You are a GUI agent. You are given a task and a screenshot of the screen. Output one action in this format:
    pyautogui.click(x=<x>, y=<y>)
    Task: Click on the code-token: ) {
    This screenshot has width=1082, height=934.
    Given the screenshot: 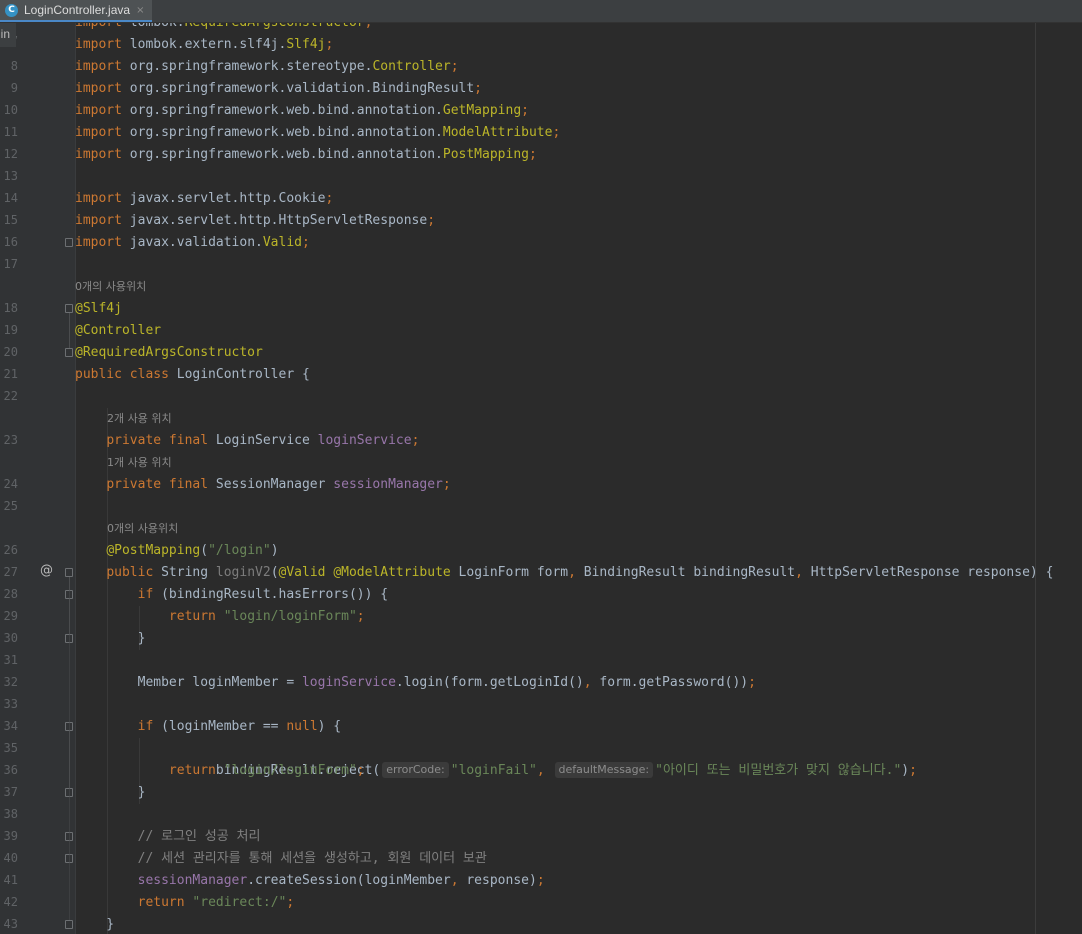 What is the action you would take?
    pyautogui.click(x=329, y=726)
    